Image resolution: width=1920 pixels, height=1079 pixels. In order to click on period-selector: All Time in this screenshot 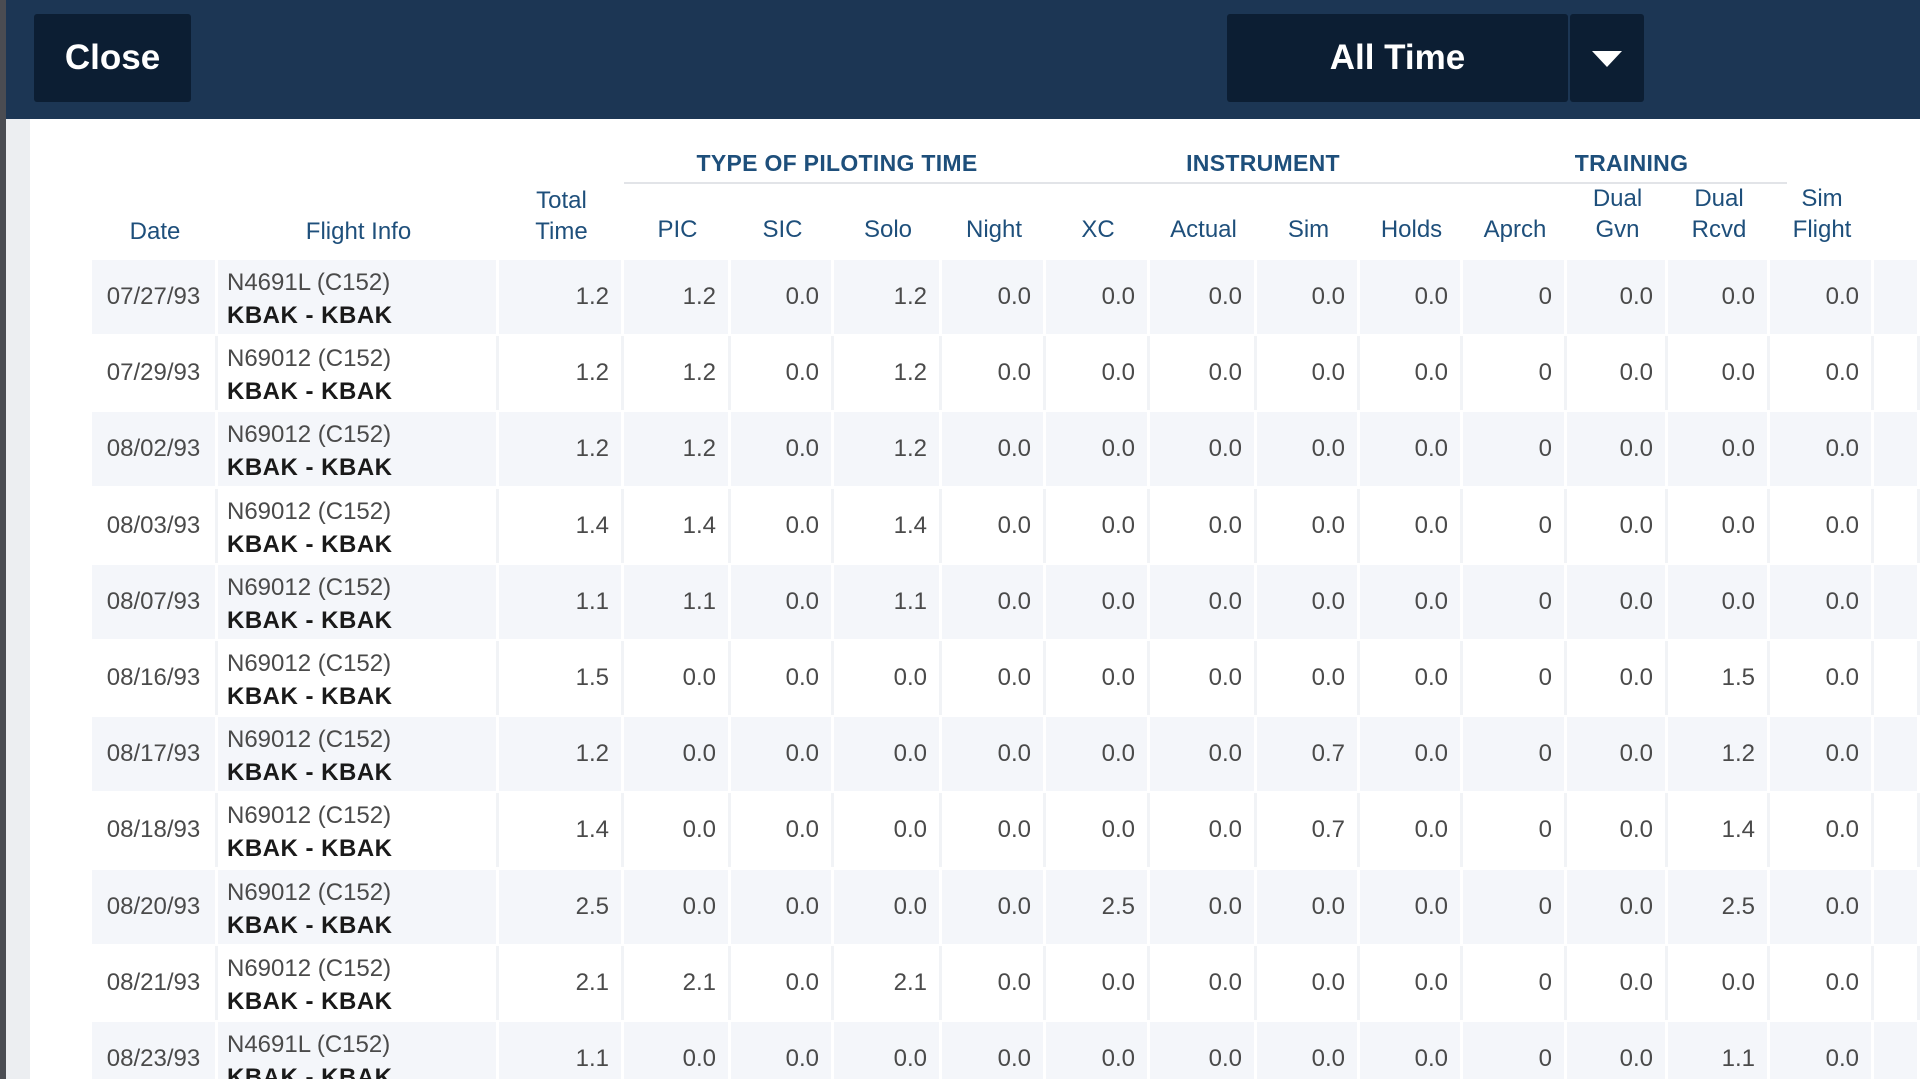, I will do `click(1397, 58)`.